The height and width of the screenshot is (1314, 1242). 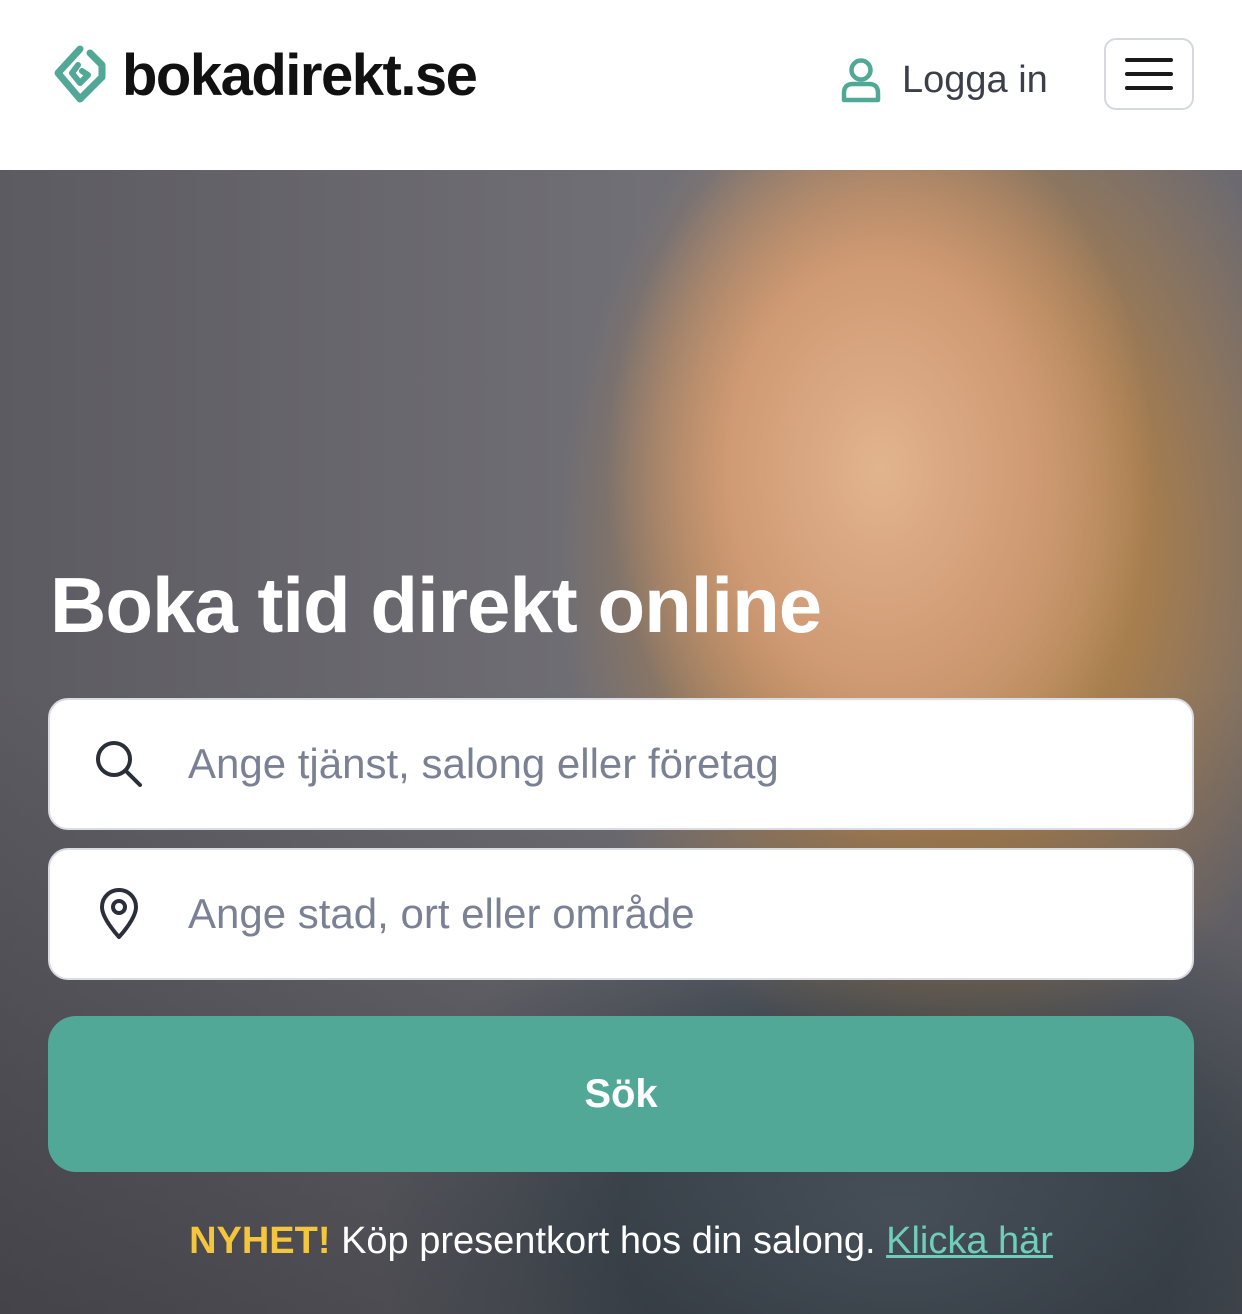 I want to click on service-search-input, so click(x=668, y=764).